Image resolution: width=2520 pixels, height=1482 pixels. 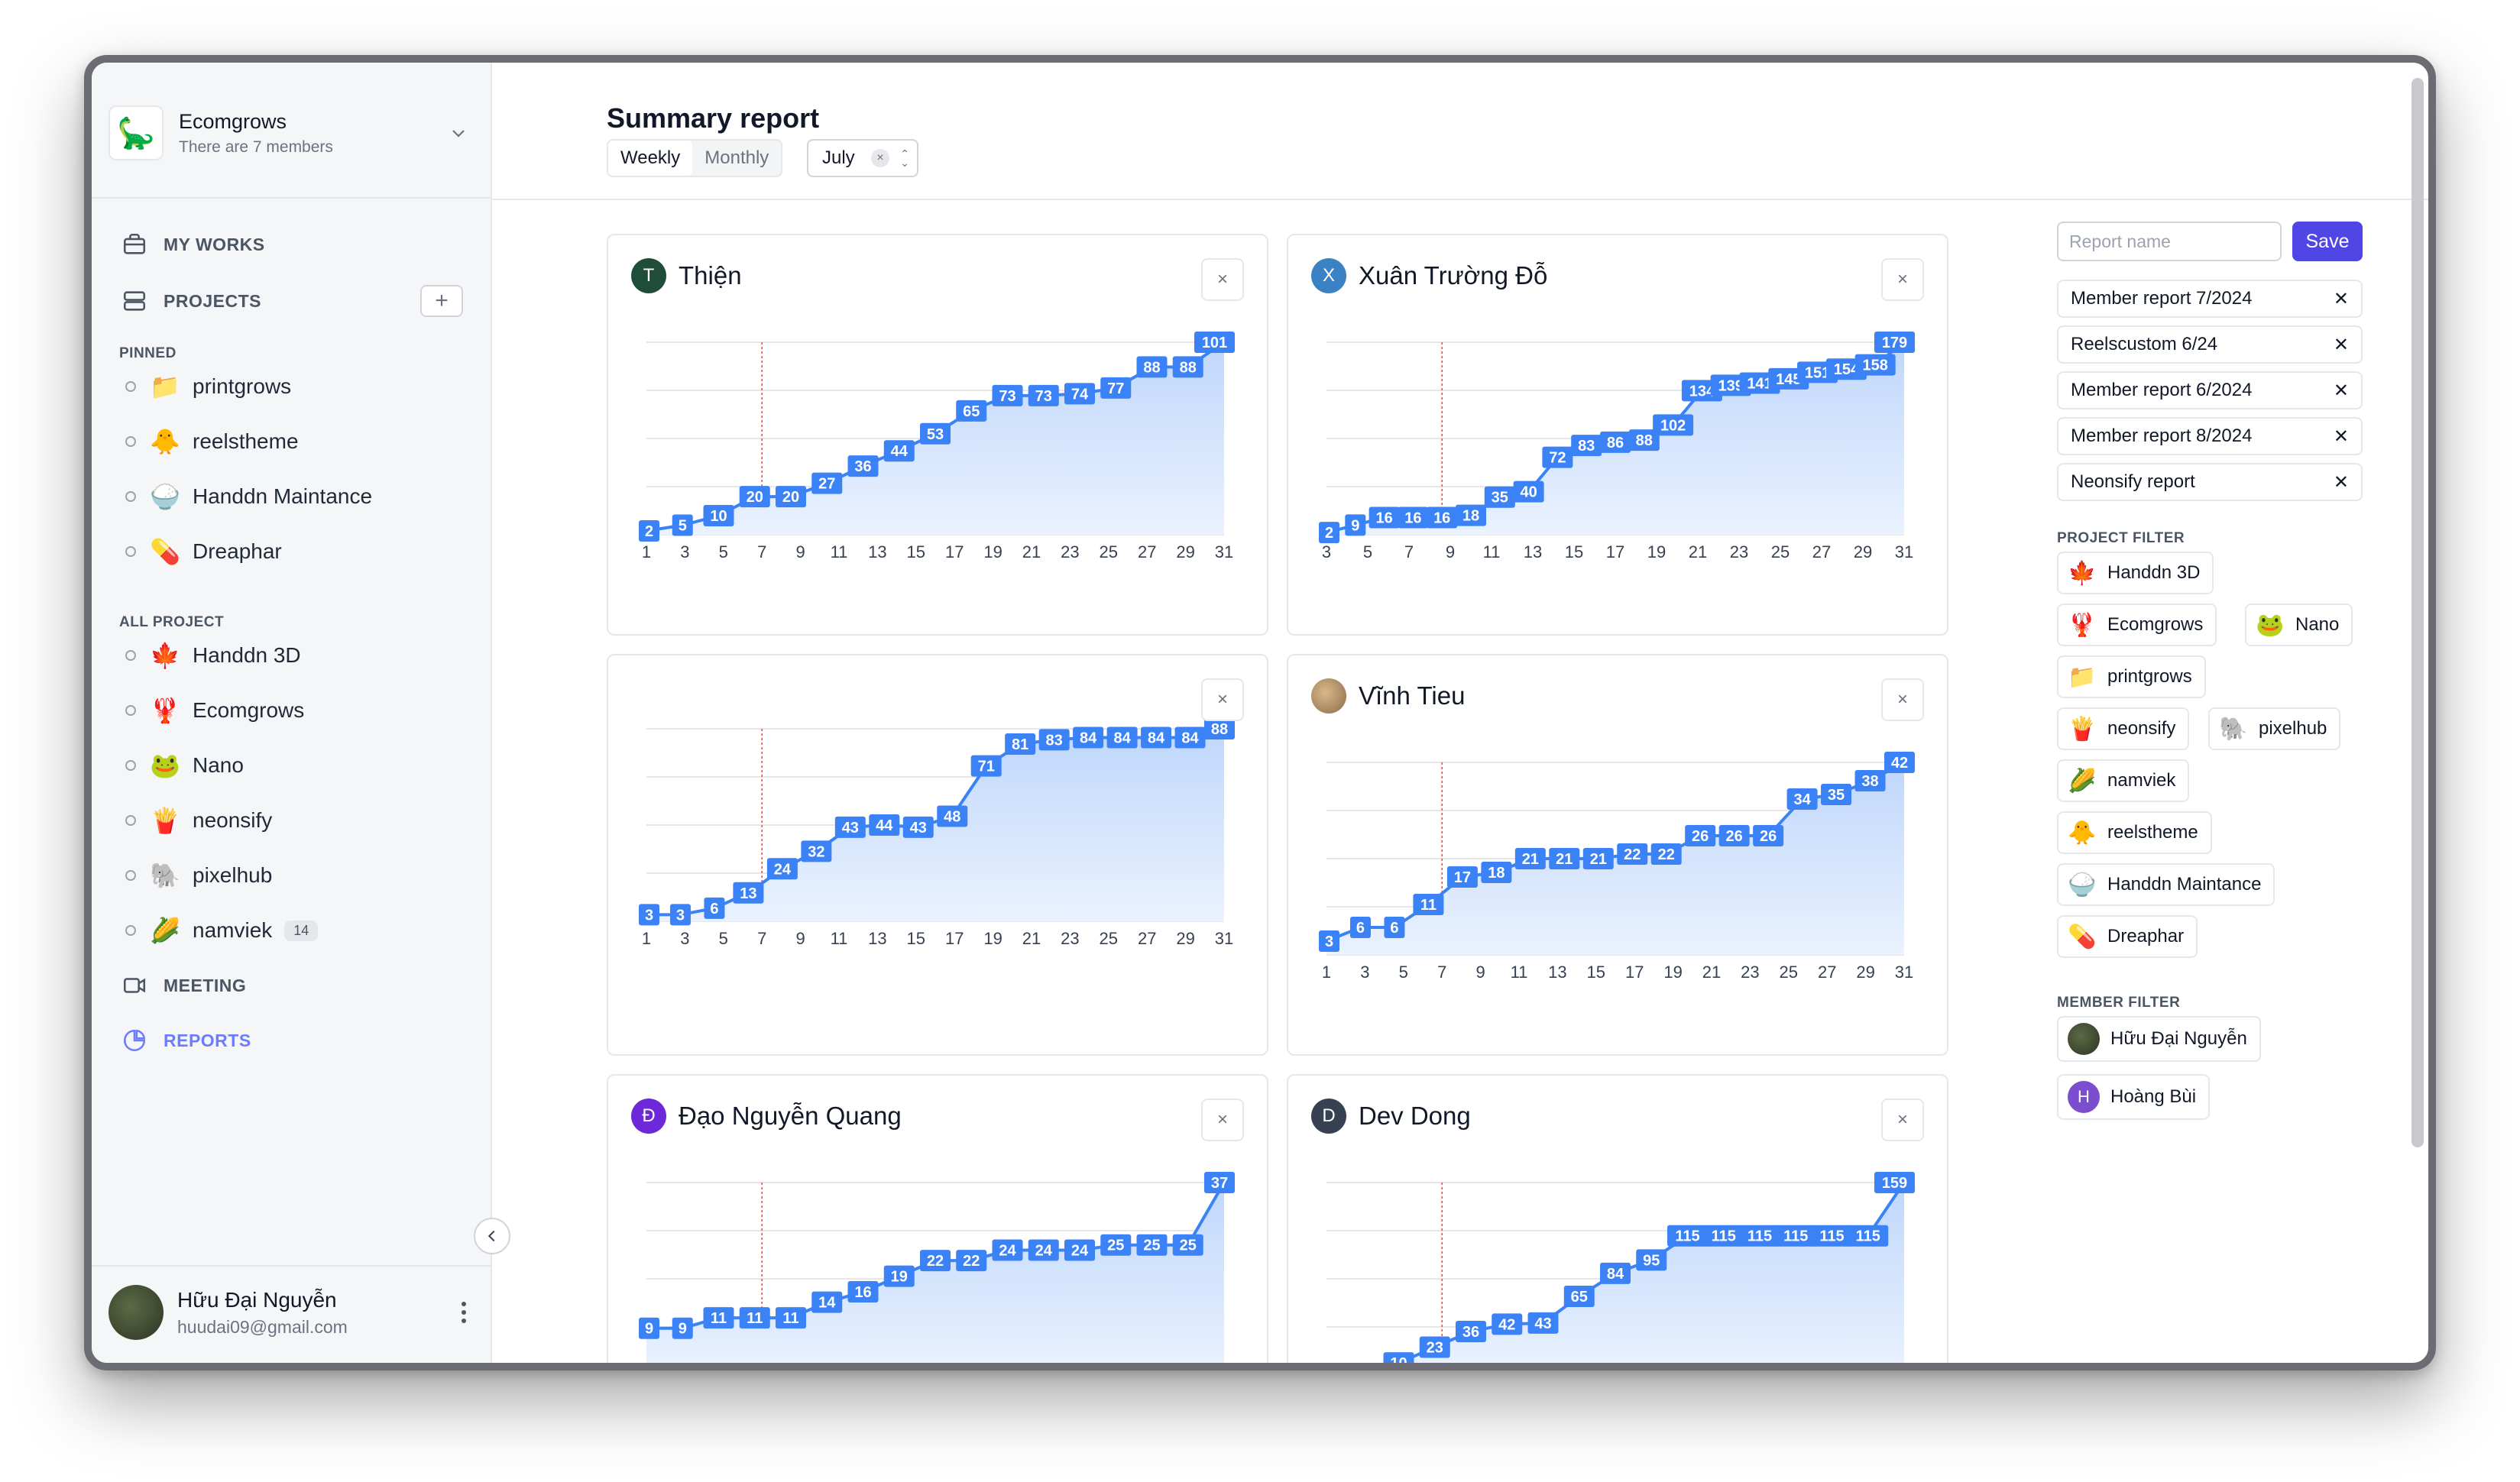 I want to click on saved-report-item: Member report 8/2024 ✕, so click(x=2210, y=436).